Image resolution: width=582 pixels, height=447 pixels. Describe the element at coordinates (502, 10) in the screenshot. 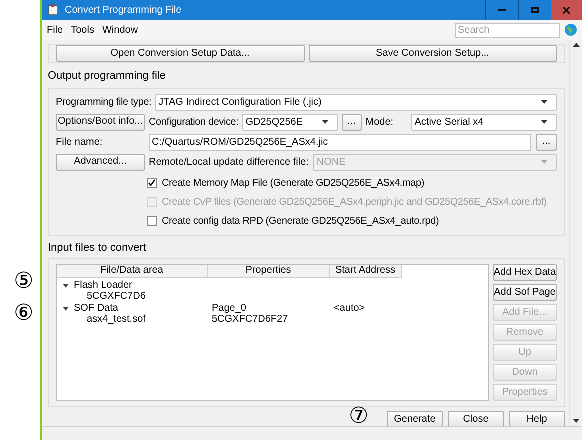

I see `minimize-icon` at that location.